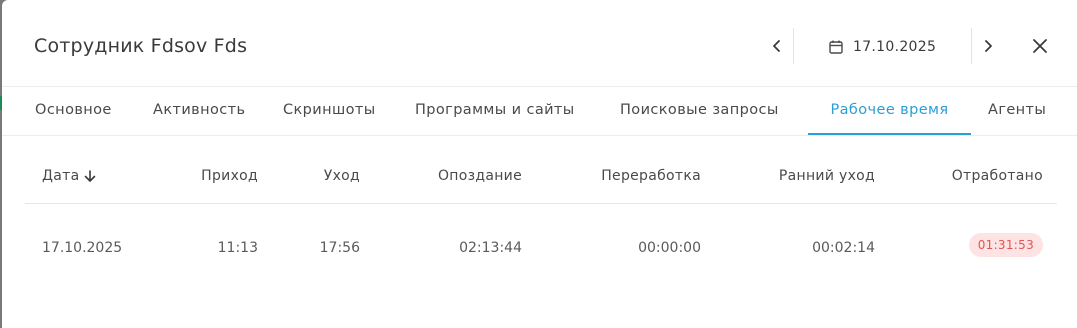 Image resolution: width=1077 pixels, height=328 pixels. Describe the element at coordinates (490, 248) in the screenshot. I see `cell-lateness: 02:13:44` at that location.